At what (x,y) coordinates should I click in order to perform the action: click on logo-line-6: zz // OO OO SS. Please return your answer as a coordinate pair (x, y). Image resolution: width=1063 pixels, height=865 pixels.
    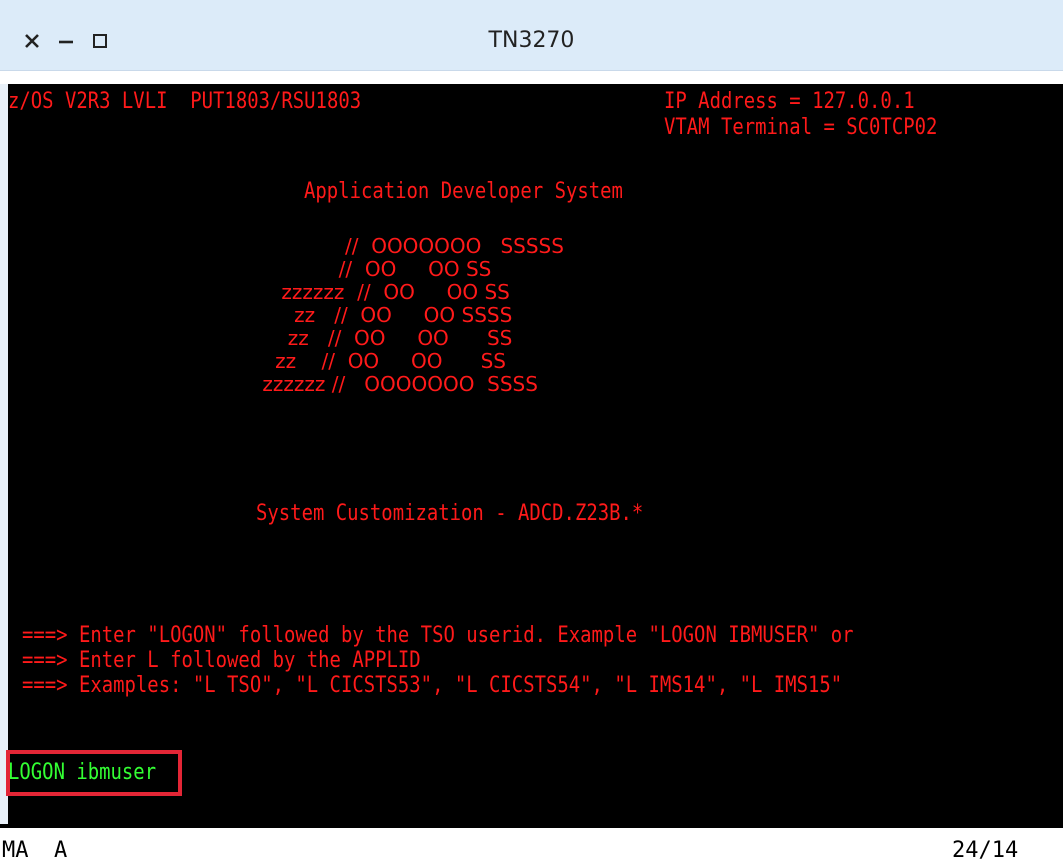
    Looking at the image, I should click on (381, 361).